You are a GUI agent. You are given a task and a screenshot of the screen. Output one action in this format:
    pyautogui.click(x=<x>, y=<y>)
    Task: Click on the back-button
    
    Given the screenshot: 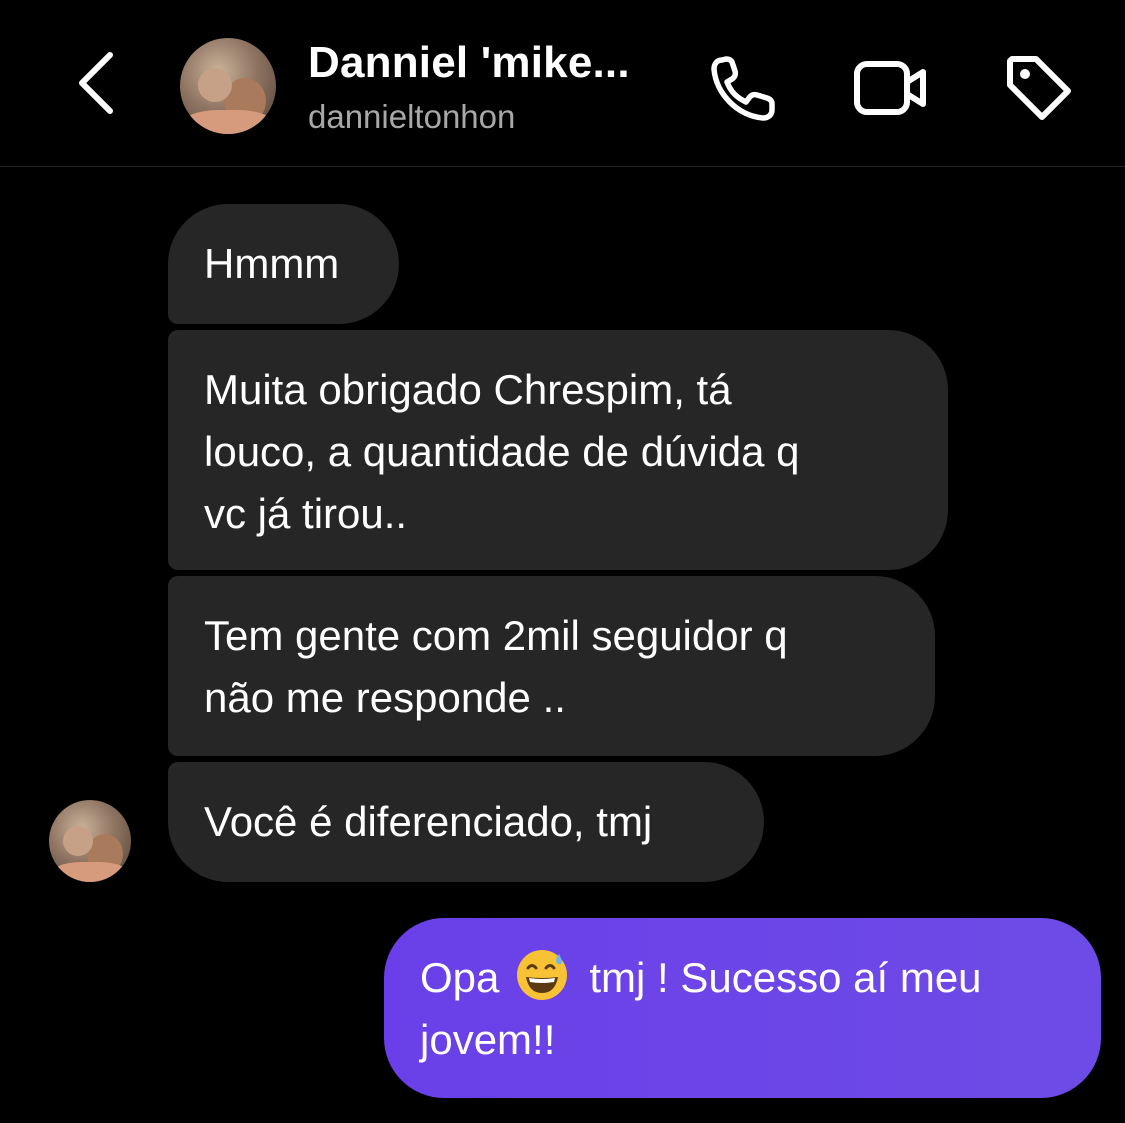 What is the action you would take?
    pyautogui.click(x=96, y=83)
    